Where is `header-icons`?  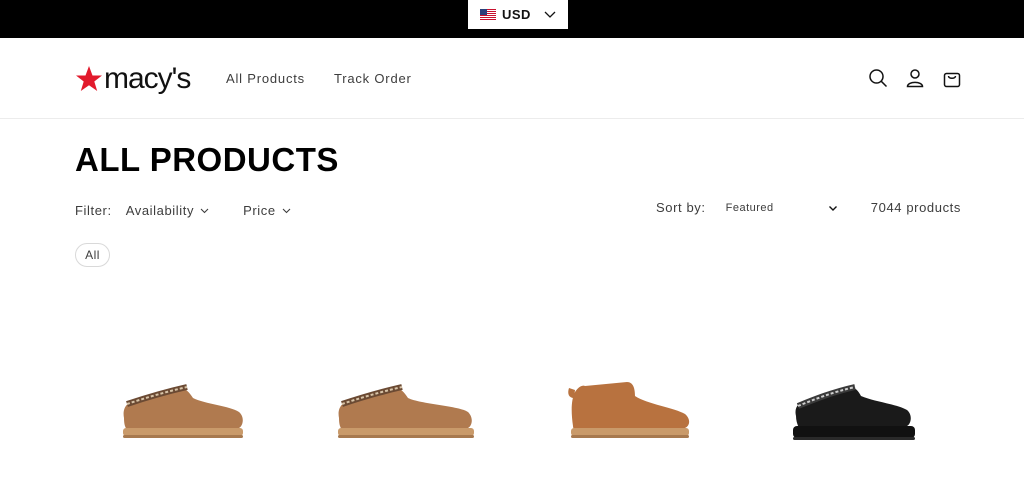
header-icons is located at coordinates (915, 78).